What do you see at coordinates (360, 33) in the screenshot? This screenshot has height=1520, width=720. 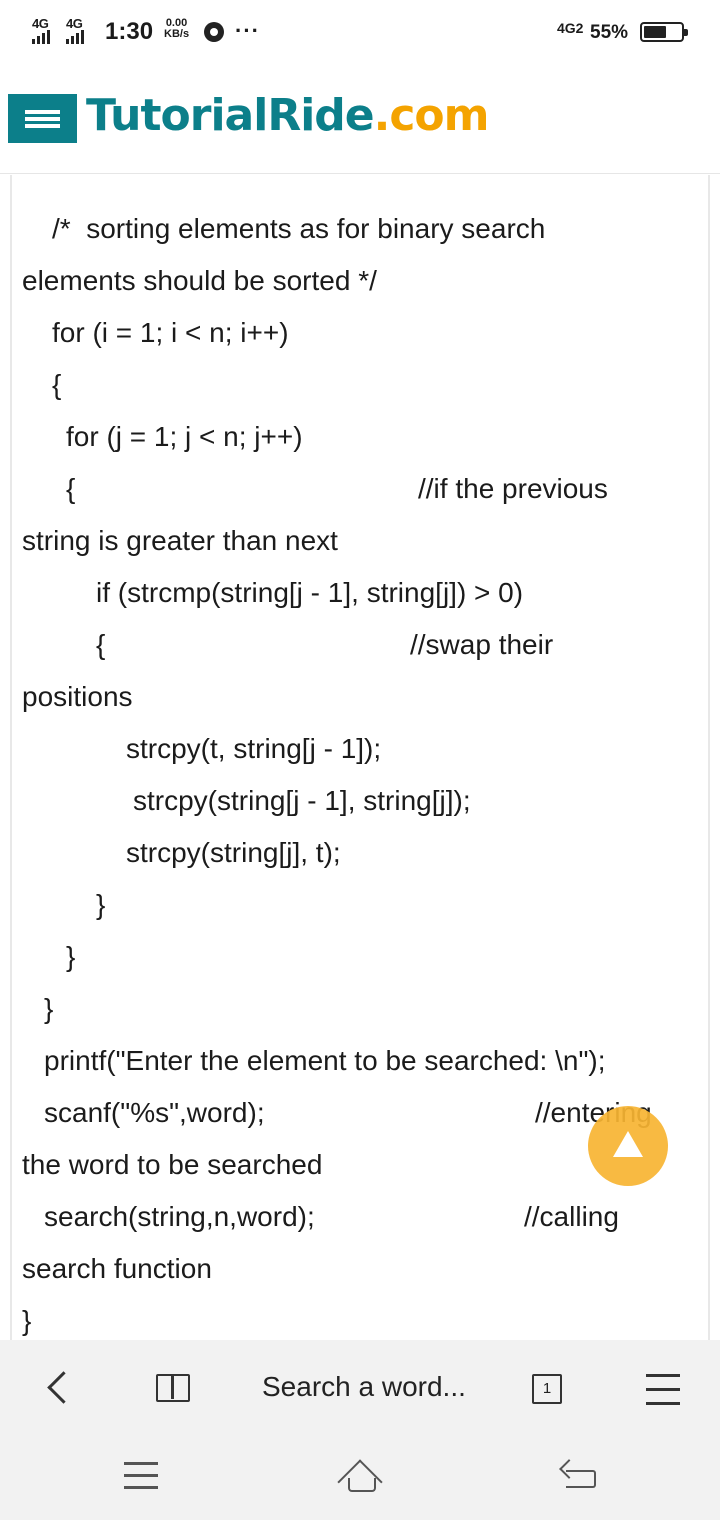 I see `status-bar: 4G 4G 1:30 0.00 KB/s ··· 4G2 55%` at bounding box center [360, 33].